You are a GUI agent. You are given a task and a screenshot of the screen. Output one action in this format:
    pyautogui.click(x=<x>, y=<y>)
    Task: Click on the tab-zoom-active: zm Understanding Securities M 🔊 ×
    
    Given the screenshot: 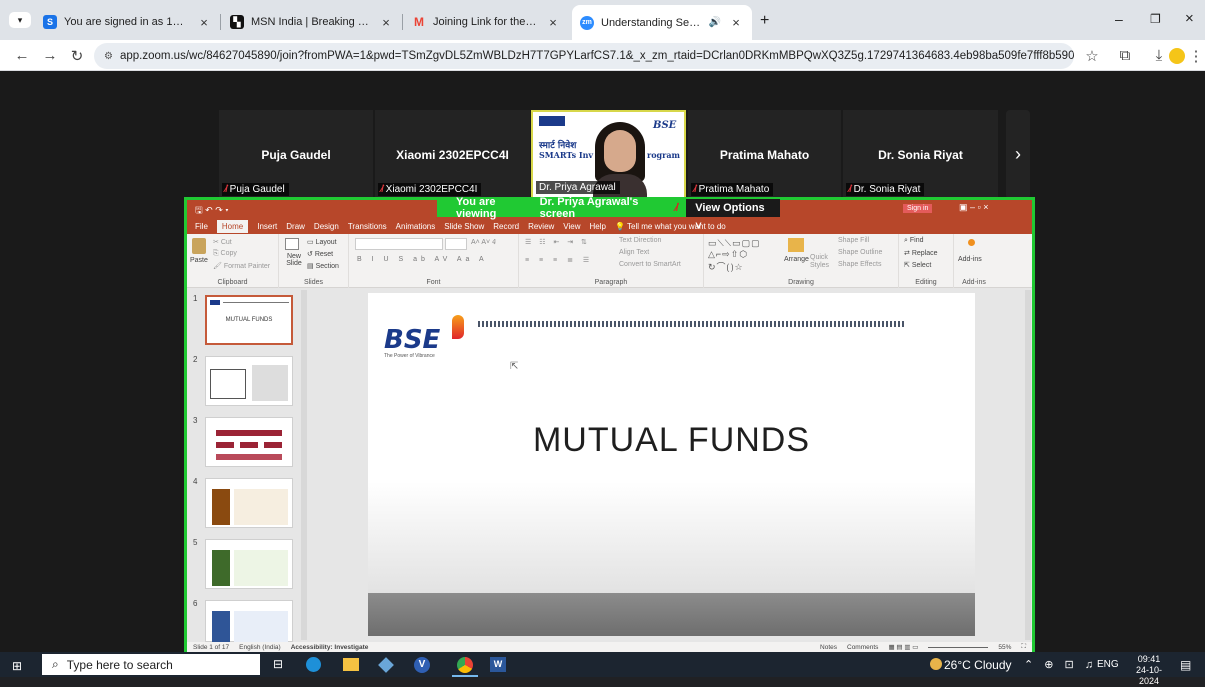 What is the action you would take?
    pyautogui.click(x=662, y=22)
    